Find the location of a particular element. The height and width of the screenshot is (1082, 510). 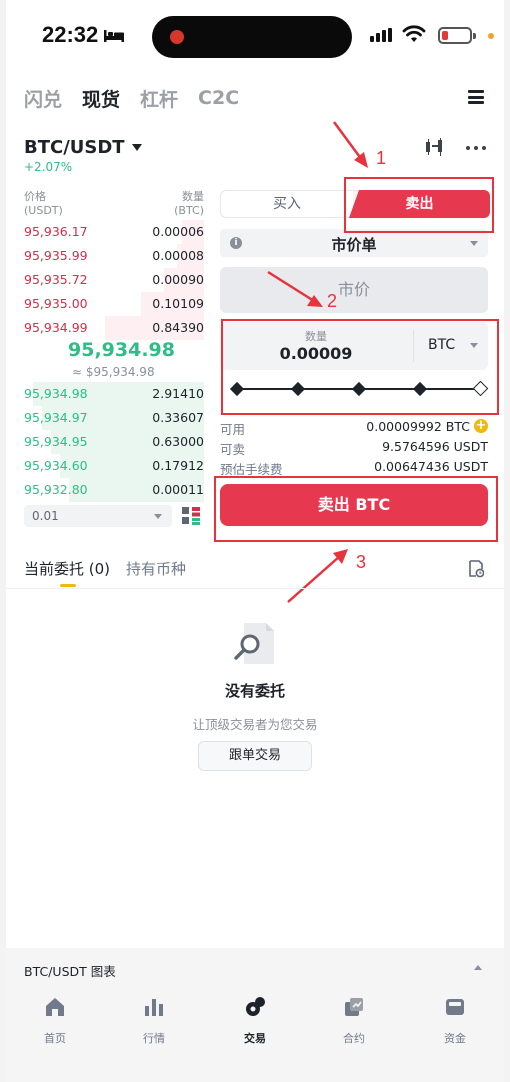

bid-qty: 0.63000 is located at coordinates (178, 441).